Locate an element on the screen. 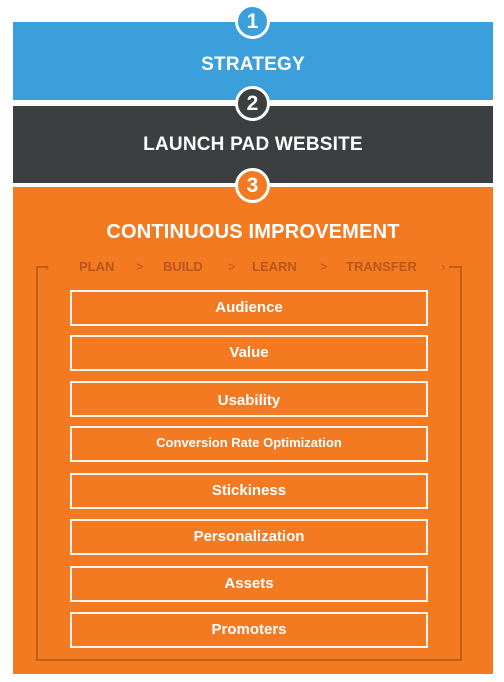 Image resolution: width=504 pixels, height=682 pixels. item-audience: Audience is located at coordinates (249, 308).